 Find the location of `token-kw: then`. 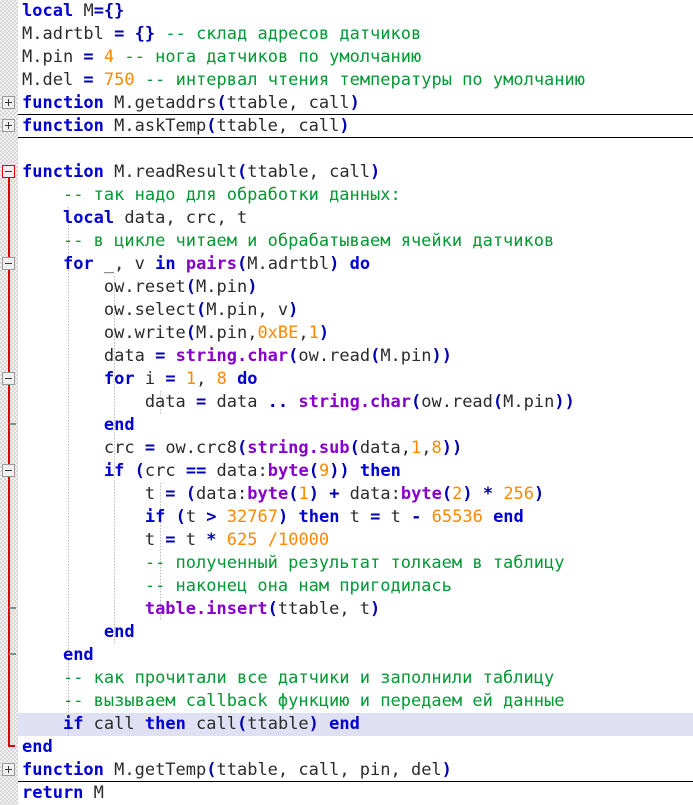

token-kw: then is located at coordinates (380, 471).